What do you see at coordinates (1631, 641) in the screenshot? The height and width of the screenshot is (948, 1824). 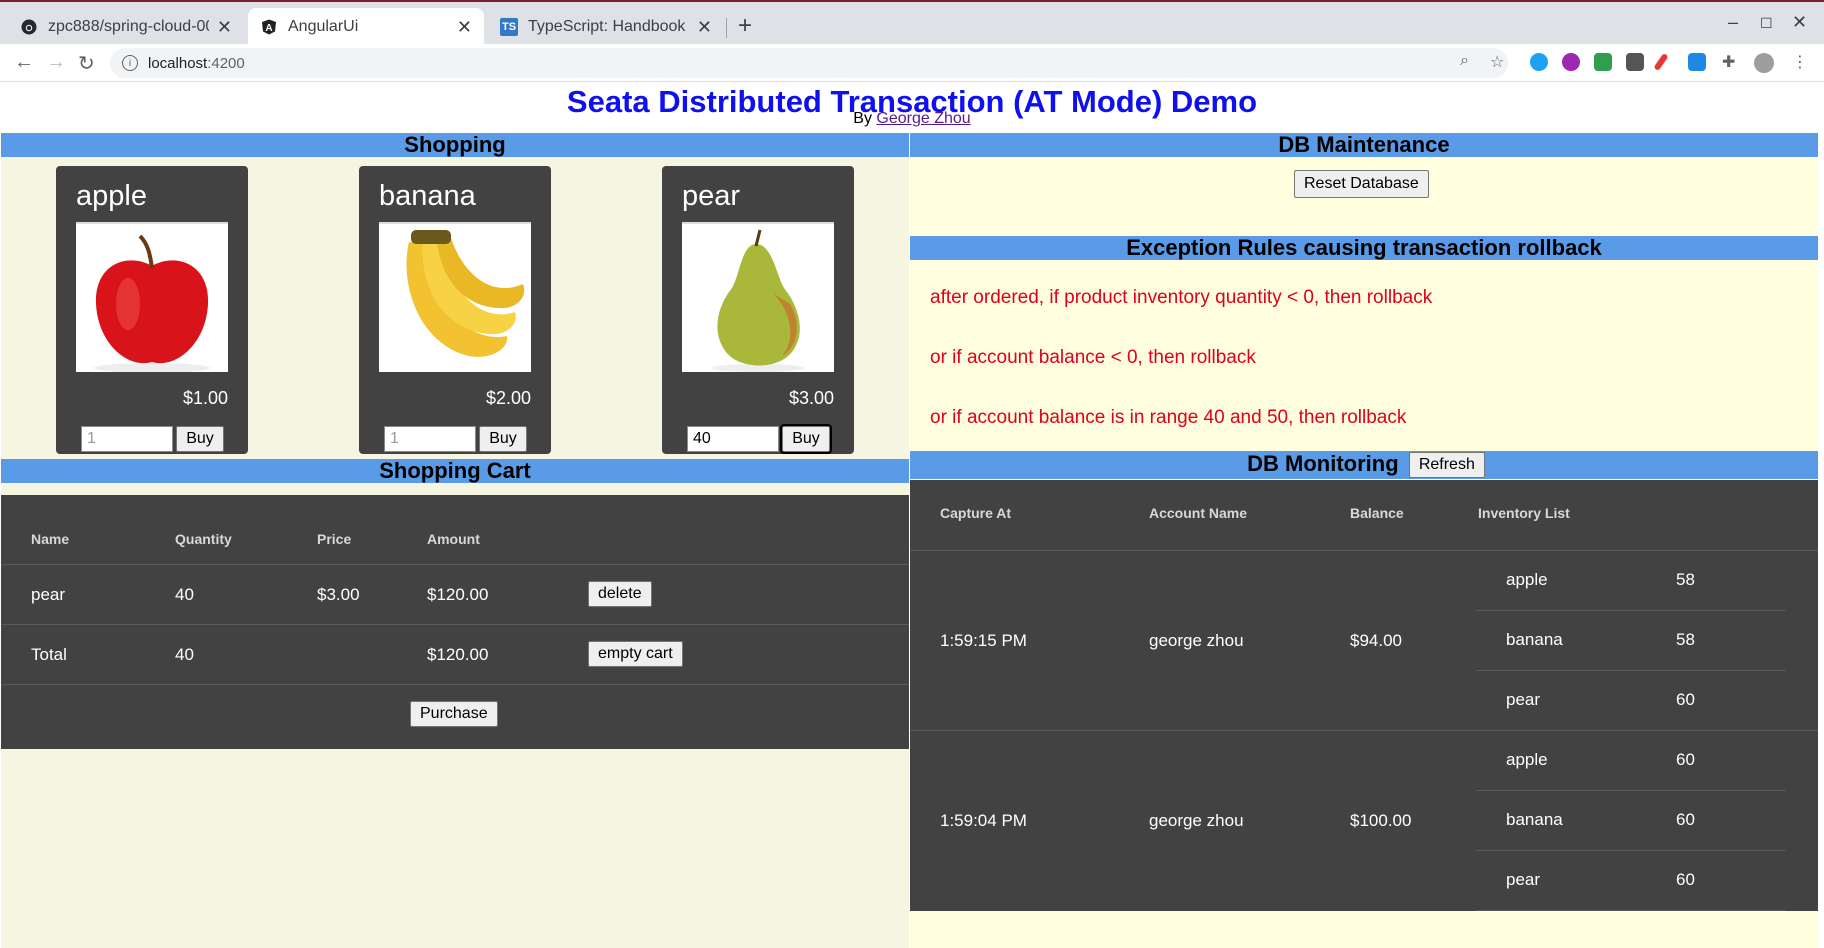 I see `inventory-item: banana 58` at bounding box center [1631, 641].